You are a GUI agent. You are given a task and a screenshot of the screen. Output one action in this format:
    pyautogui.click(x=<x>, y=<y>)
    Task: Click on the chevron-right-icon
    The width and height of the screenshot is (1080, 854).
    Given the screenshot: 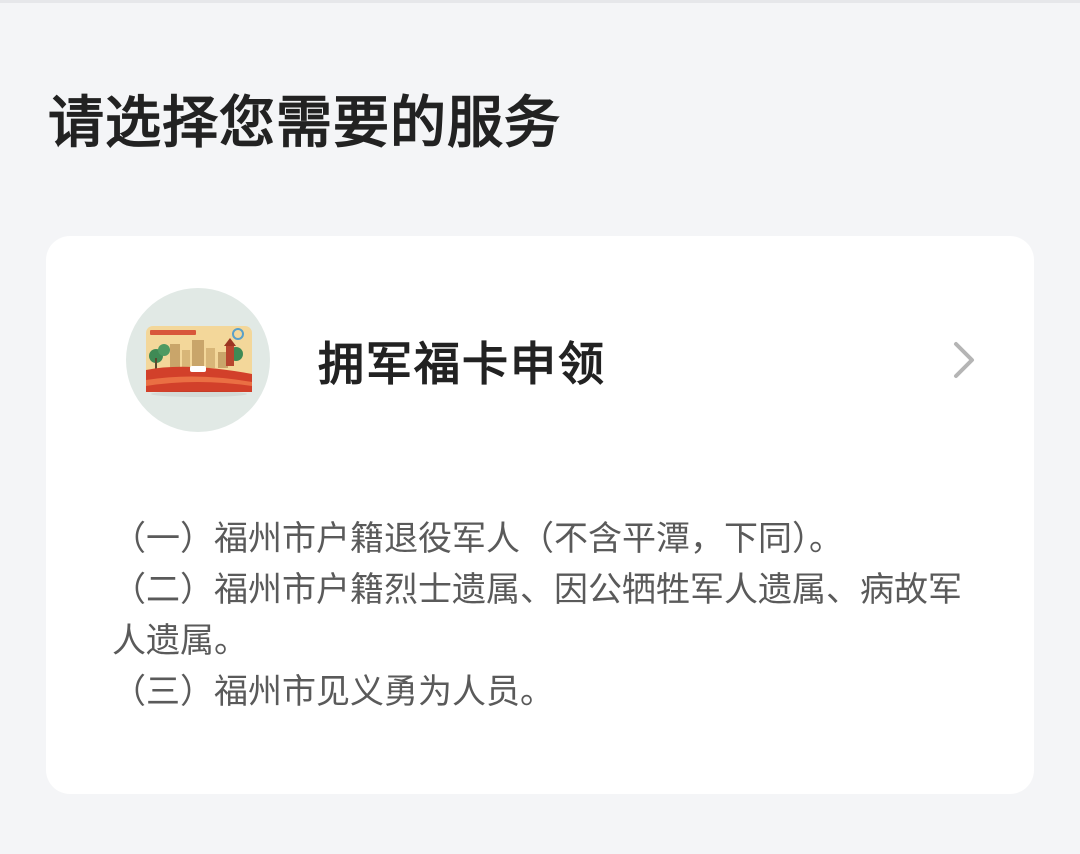 What is the action you would take?
    pyautogui.click(x=964, y=360)
    